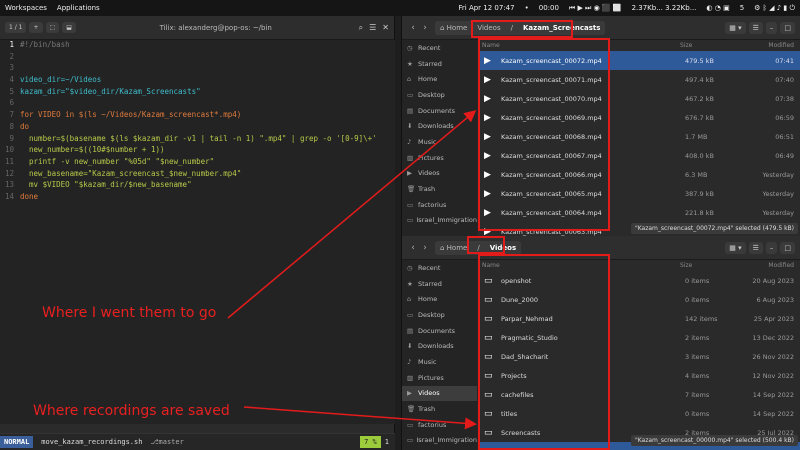 Image resolution: width=800 pixels, height=450 pixels. Describe the element at coordinates (352, 214) in the screenshot. I see `arrow-to-kazam-folder` at that location.